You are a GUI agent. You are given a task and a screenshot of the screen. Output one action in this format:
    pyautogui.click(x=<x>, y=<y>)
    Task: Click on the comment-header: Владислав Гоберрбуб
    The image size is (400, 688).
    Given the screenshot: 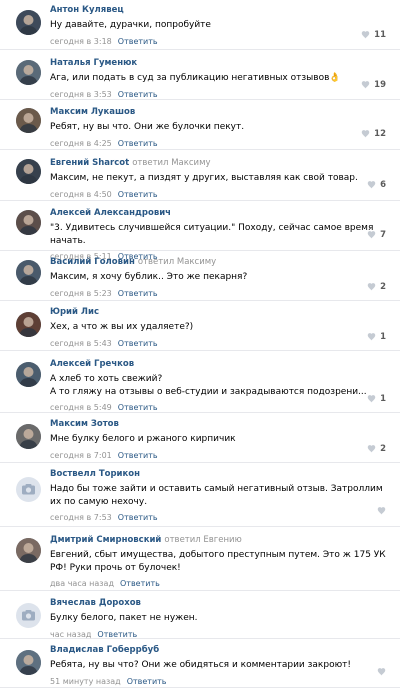 What is the action you would take?
    pyautogui.click(x=221, y=650)
    